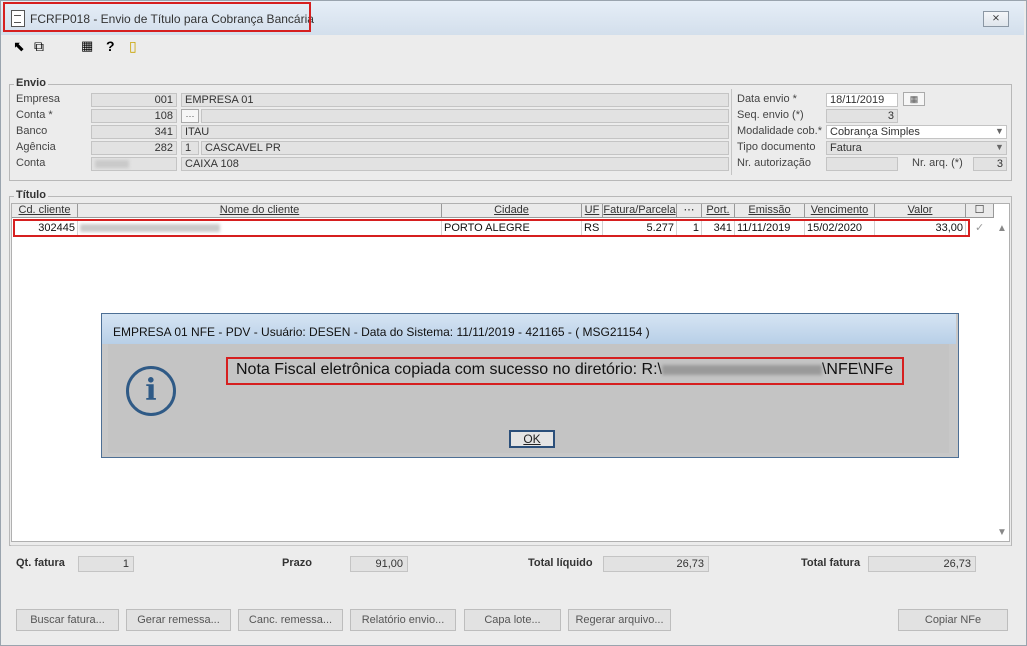  I want to click on col-cidade: Cidade, so click(512, 211).